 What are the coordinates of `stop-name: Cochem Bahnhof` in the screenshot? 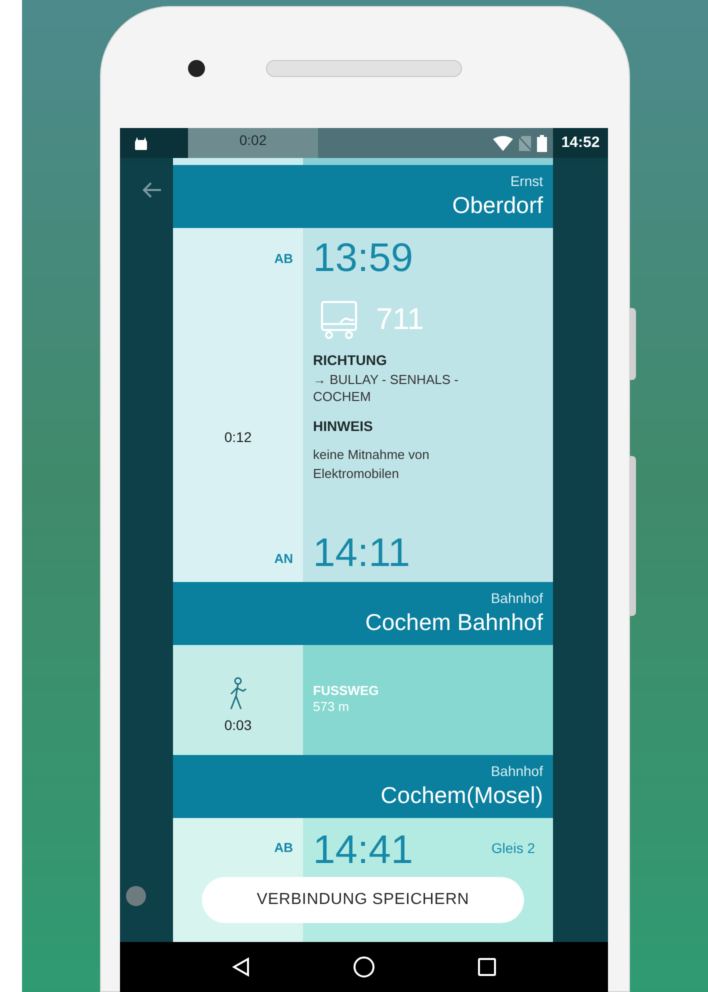 It's located at (454, 622).